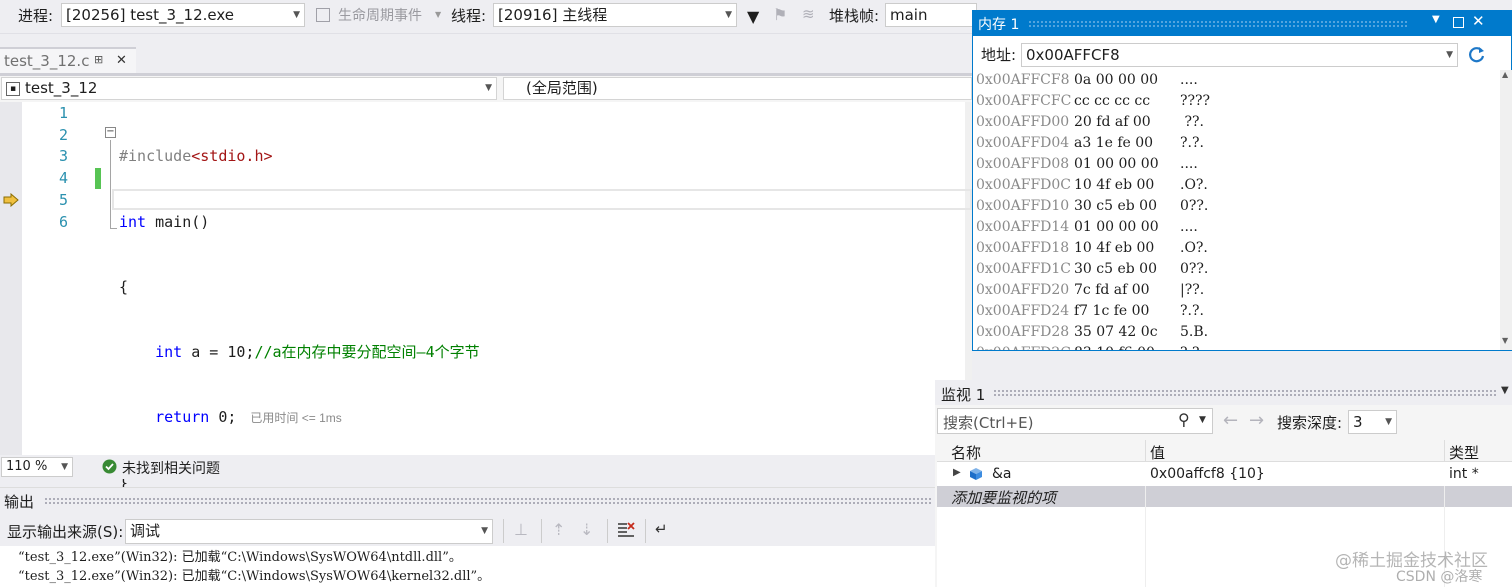 The height and width of the screenshot is (587, 1512). I want to click on search-depth-dropdown: 3 ▼, so click(1372, 422).